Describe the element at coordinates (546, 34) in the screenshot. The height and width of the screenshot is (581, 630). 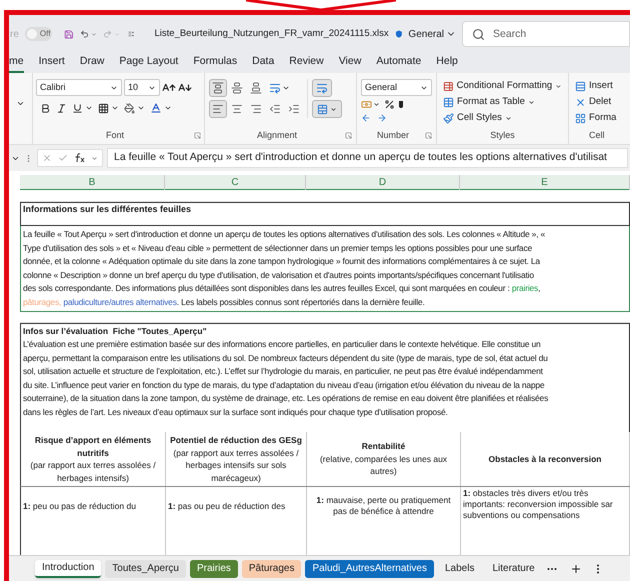
I see `search-field: Search` at that location.